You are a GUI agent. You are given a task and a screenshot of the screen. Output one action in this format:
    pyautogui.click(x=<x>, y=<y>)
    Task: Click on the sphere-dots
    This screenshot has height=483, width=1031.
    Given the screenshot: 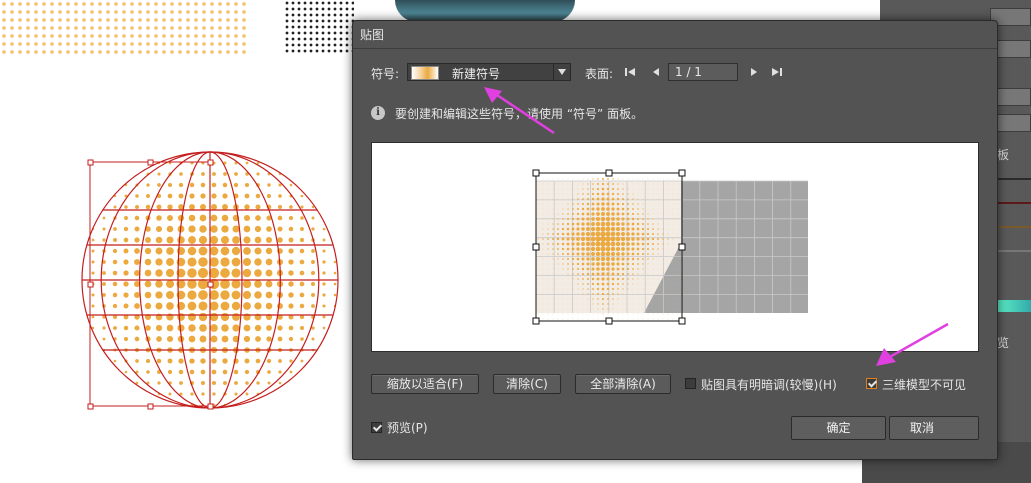 What is the action you would take?
    pyautogui.click(x=214, y=284)
    